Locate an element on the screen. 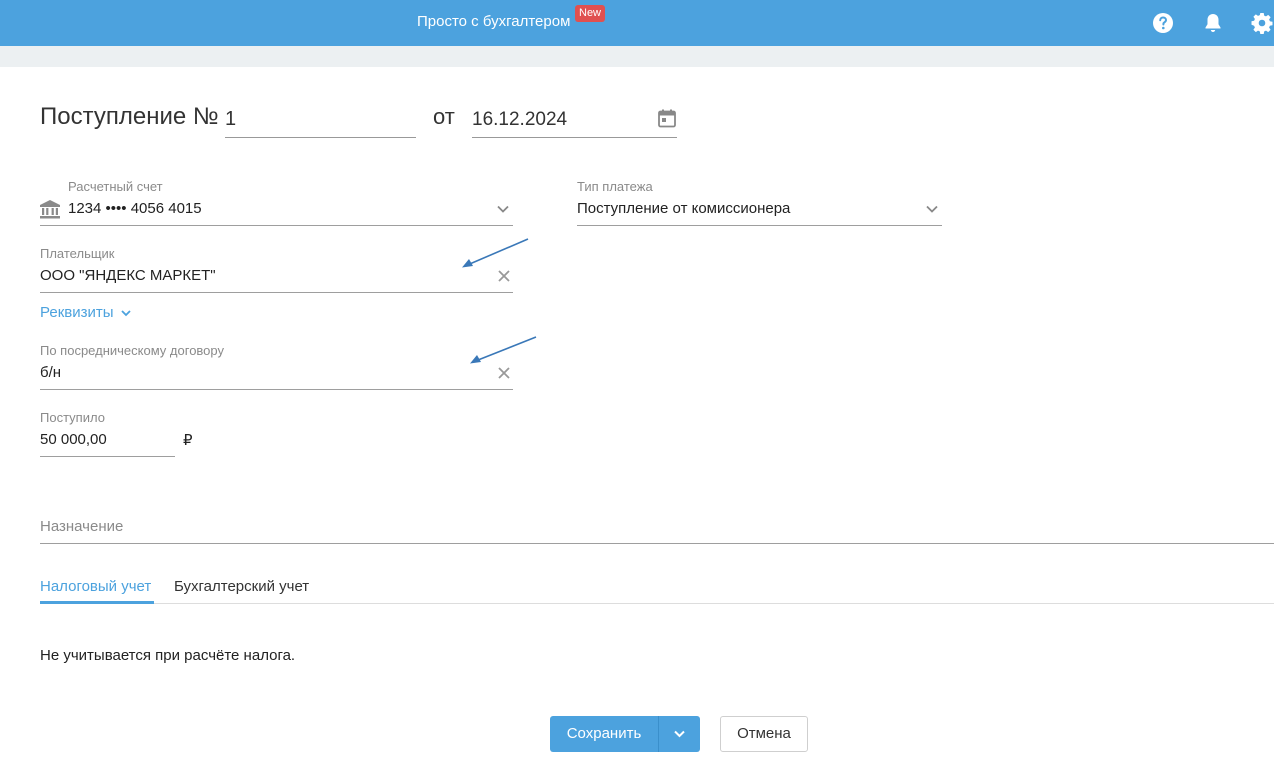  gear-icon is located at coordinates (1262, 23).